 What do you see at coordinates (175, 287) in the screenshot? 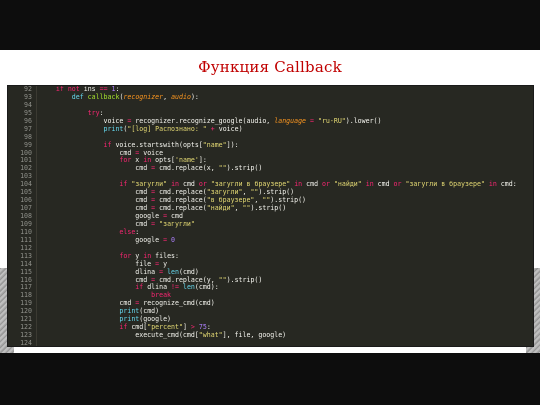
I see `code-token: !=` at bounding box center [175, 287].